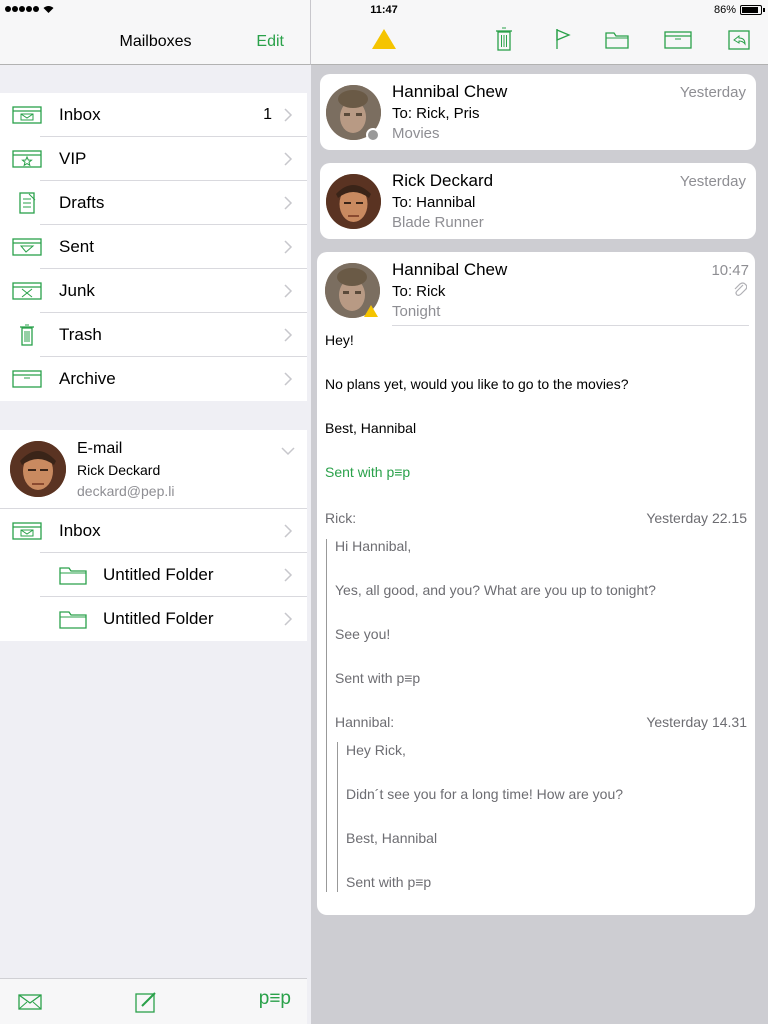 The height and width of the screenshot is (1024, 768). What do you see at coordinates (82, 202) in the screenshot?
I see `mailbox-label: Drafts` at bounding box center [82, 202].